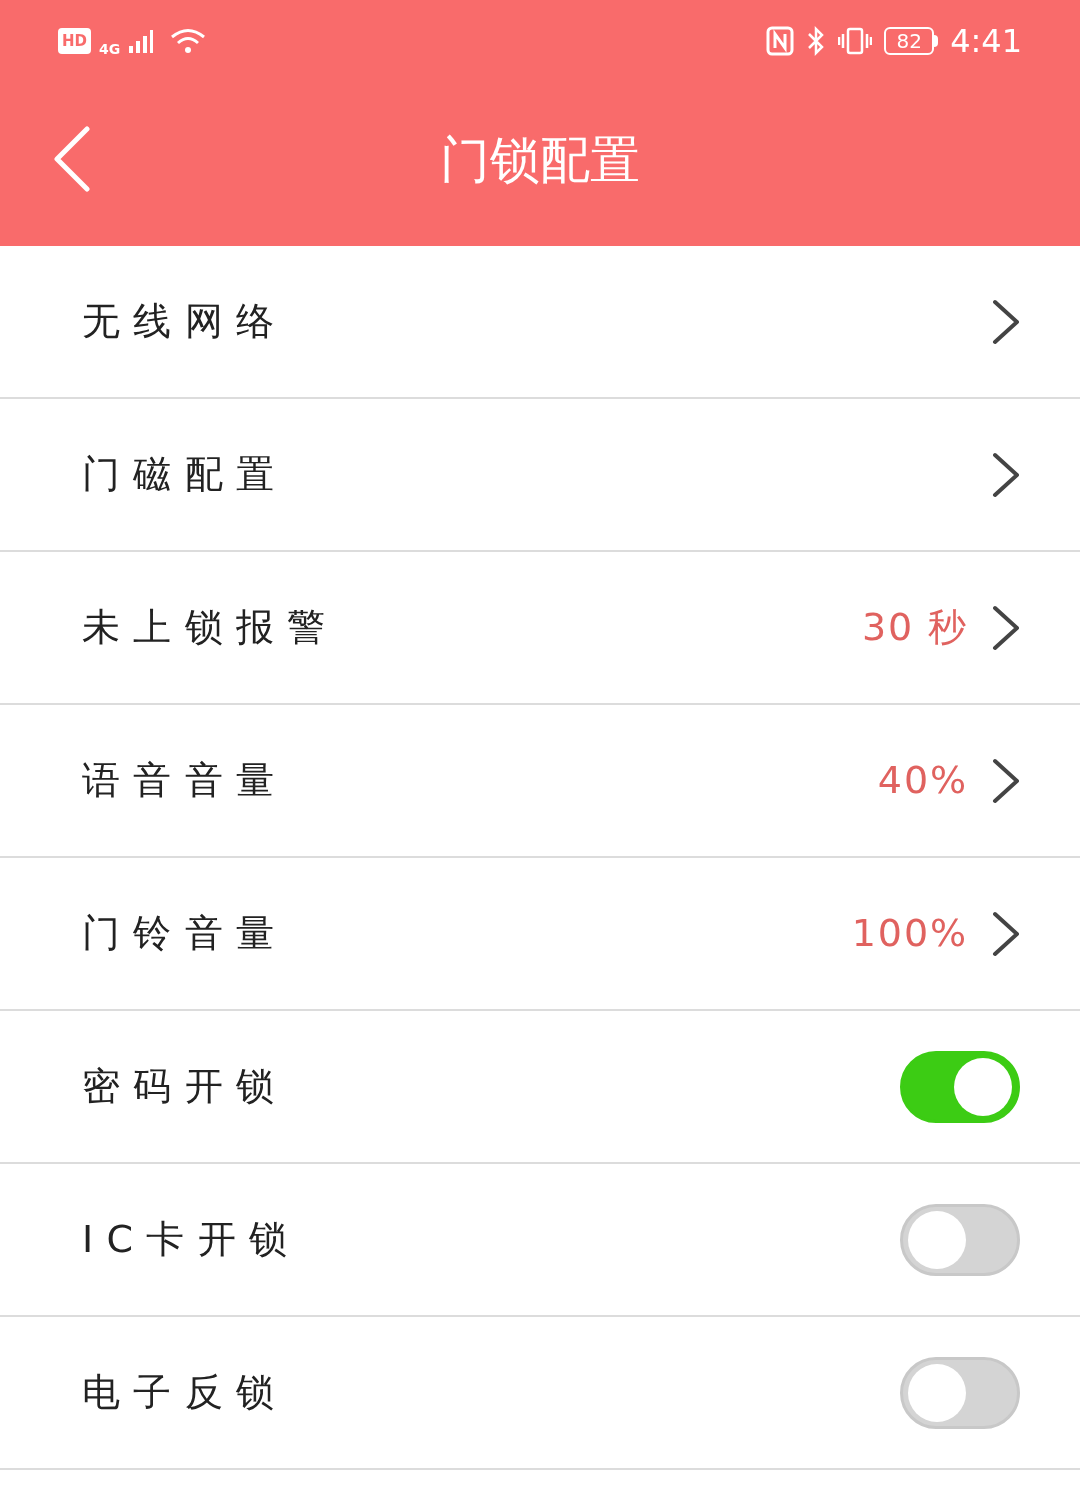 The width and height of the screenshot is (1080, 1486). Describe the element at coordinates (855, 41) in the screenshot. I see `vibrate-icon` at that location.